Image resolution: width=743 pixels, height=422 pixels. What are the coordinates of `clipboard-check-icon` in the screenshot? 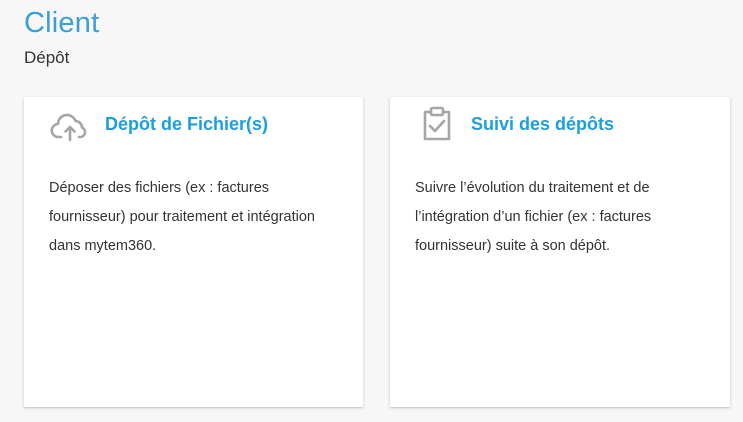 It's located at (437, 124).